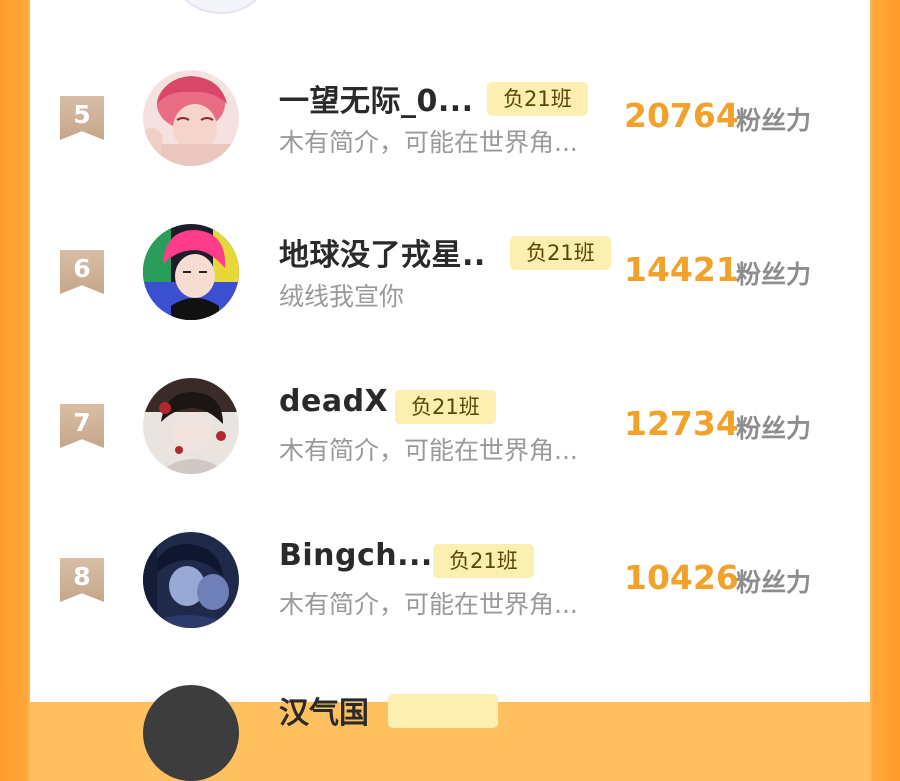 Image resolution: width=900 pixels, height=781 pixels. Describe the element at coordinates (221, 7) in the screenshot. I see `avatar-partial-top` at that location.